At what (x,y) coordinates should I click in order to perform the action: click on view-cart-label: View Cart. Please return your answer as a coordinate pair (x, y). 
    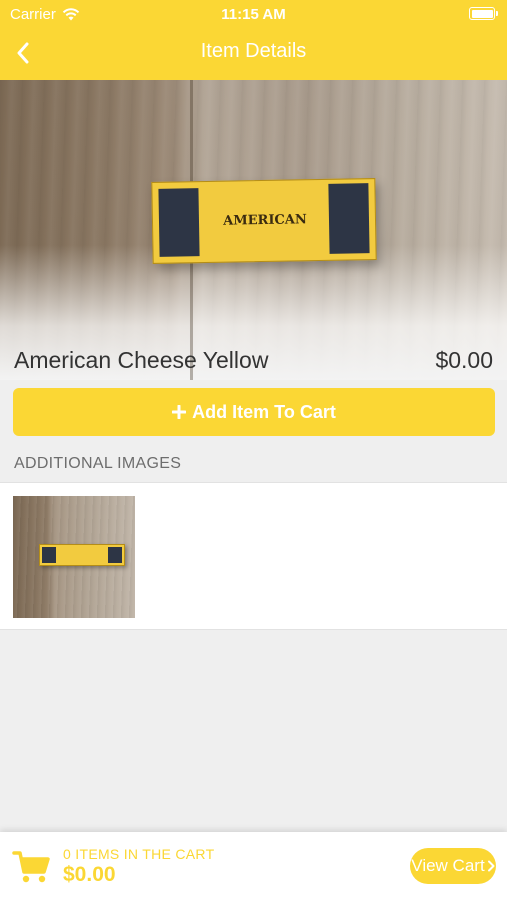
    Looking at the image, I should click on (448, 865).